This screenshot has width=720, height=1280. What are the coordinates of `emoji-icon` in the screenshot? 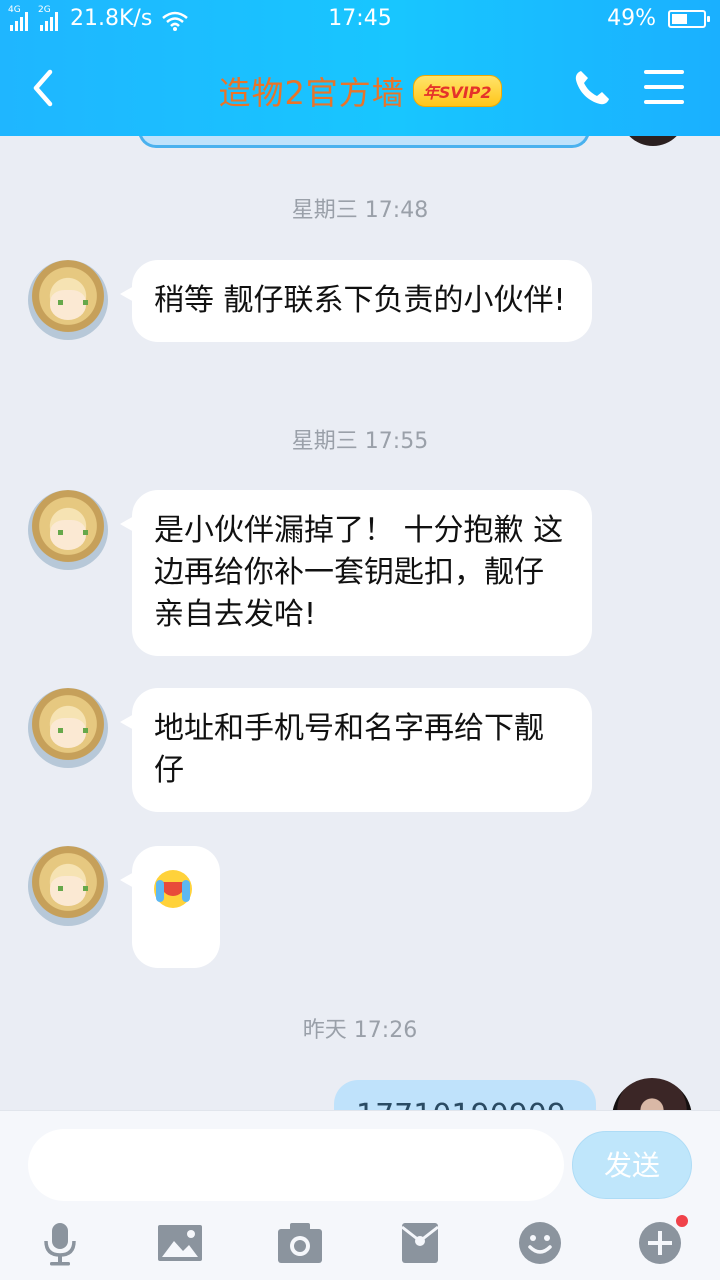 It's located at (540, 1243).